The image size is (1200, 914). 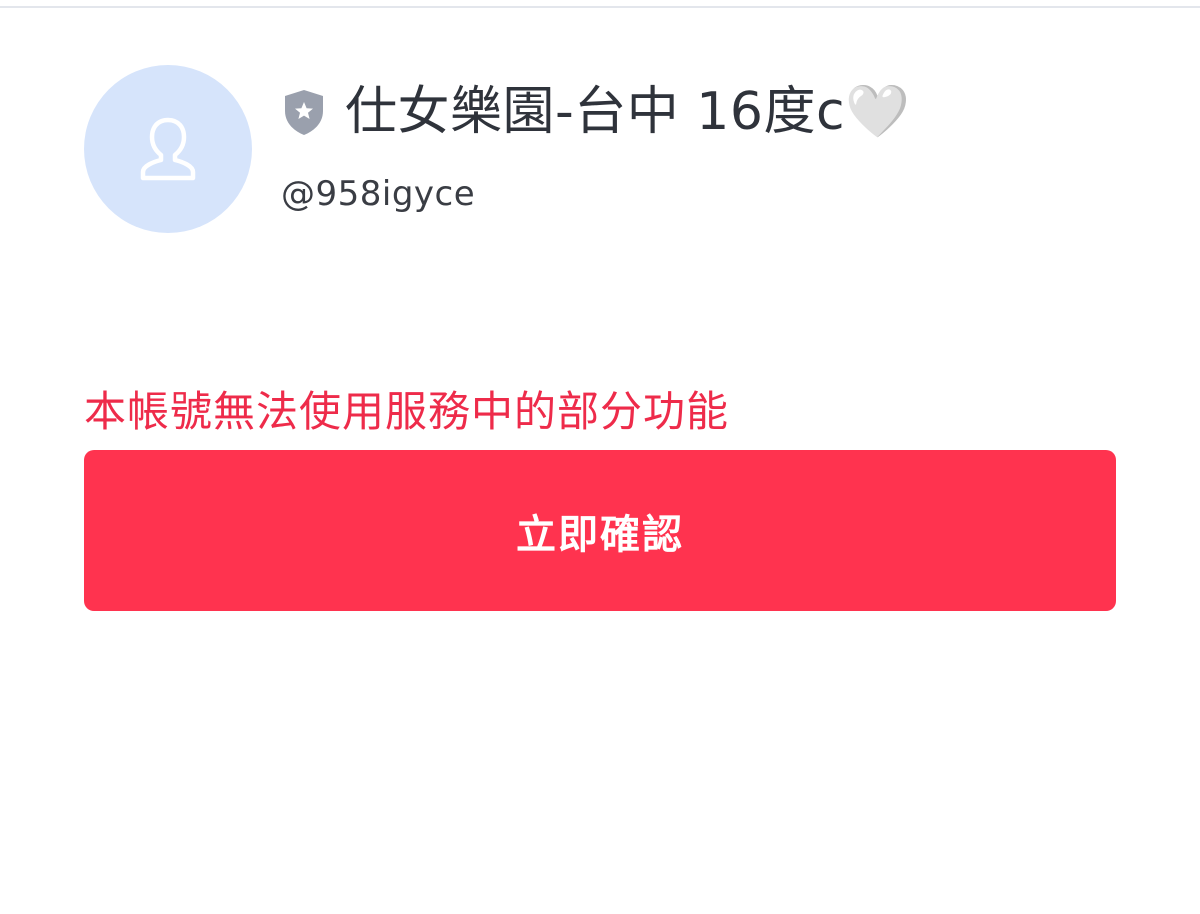 What do you see at coordinates (304, 112) in the screenshot?
I see `shield-star-icon` at bounding box center [304, 112].